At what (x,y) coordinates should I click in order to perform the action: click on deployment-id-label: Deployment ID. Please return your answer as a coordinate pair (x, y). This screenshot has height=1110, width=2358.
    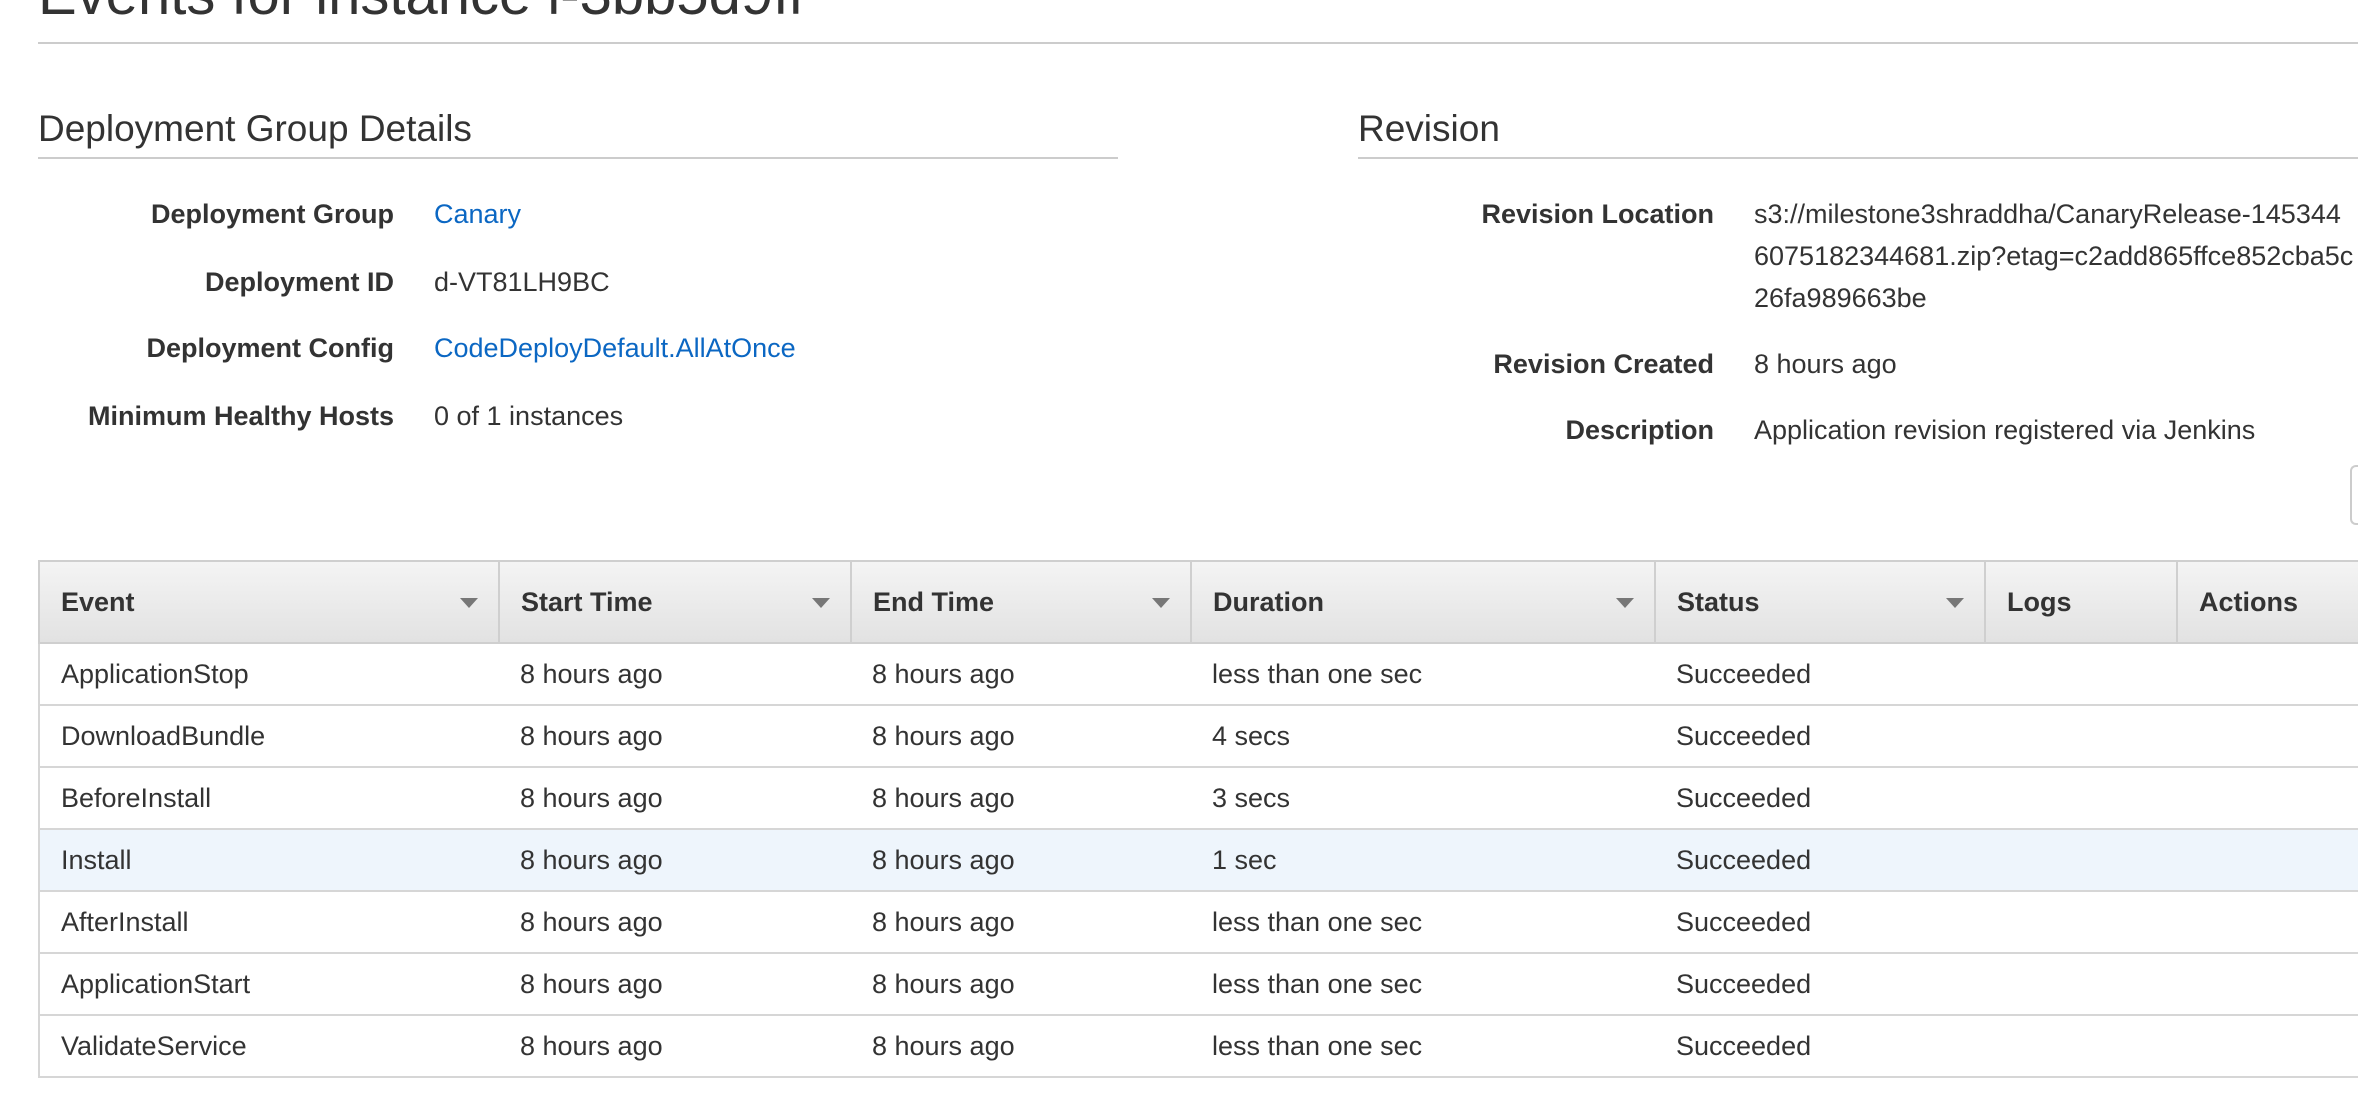
    Looking at the image, I should click on (299, 282).